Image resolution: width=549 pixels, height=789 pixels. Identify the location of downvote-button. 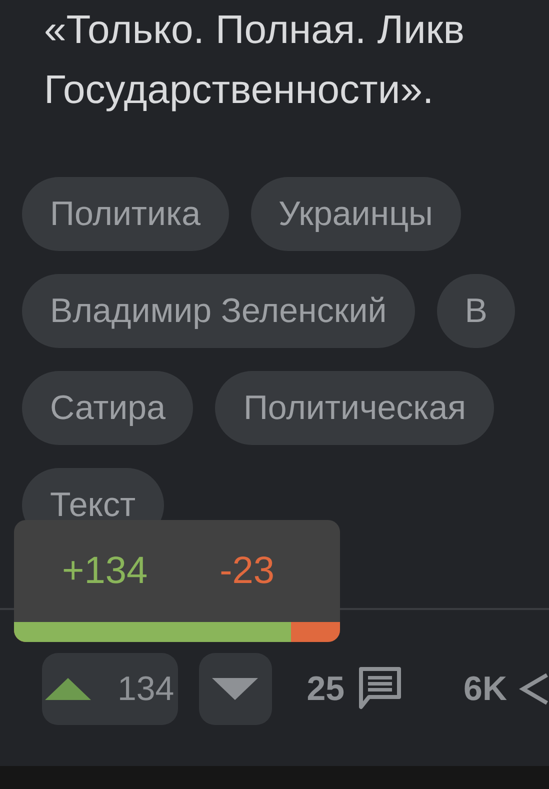
(235, 689).